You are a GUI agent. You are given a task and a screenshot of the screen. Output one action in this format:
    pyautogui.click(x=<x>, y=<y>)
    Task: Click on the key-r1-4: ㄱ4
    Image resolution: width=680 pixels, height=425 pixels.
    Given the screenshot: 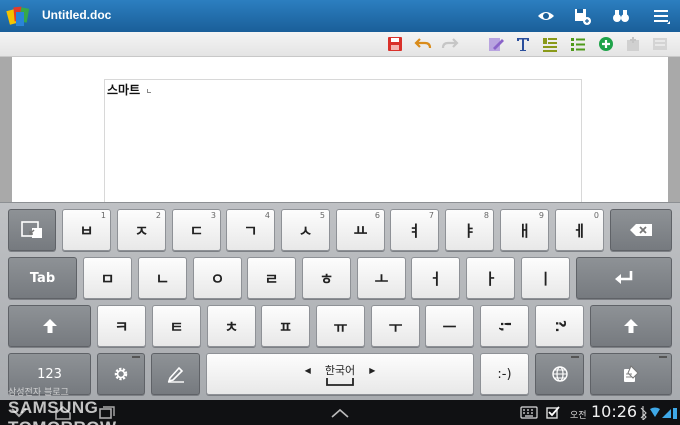 What is the action you would take?
    pyautogui.click(x=250, y=230)
    